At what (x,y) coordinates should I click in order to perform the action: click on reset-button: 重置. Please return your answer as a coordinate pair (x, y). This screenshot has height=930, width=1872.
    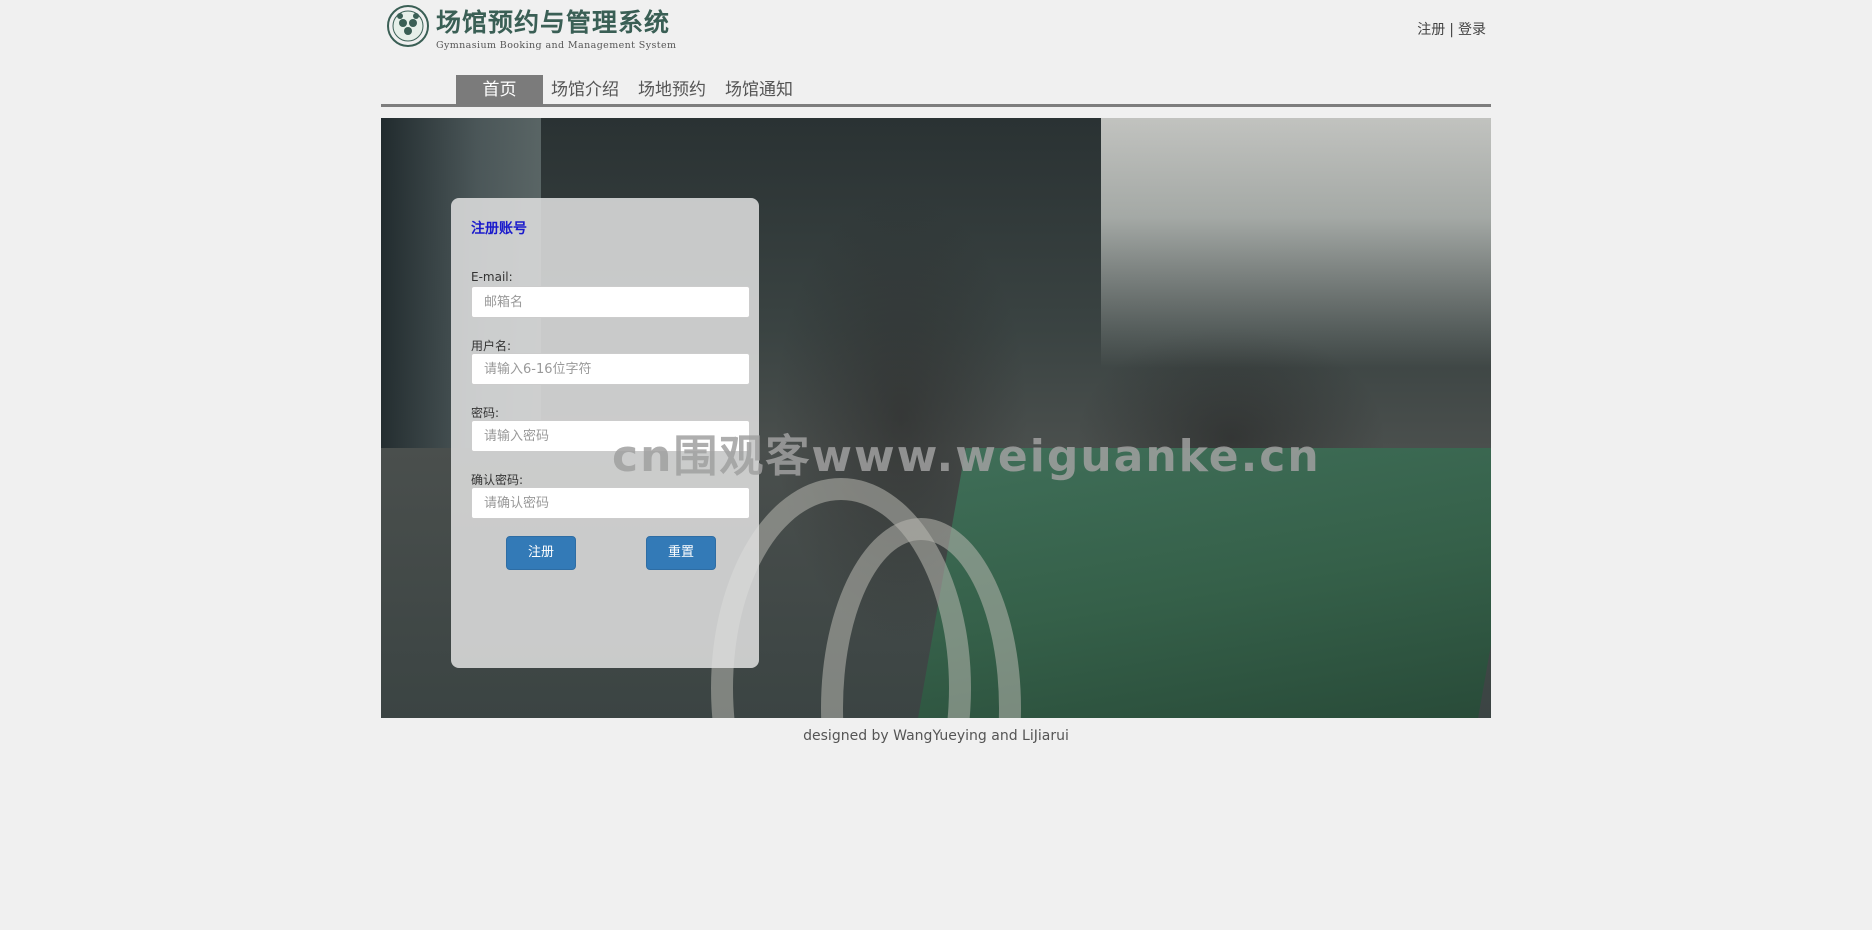
    Looking at the image, I should click on (681, 553).